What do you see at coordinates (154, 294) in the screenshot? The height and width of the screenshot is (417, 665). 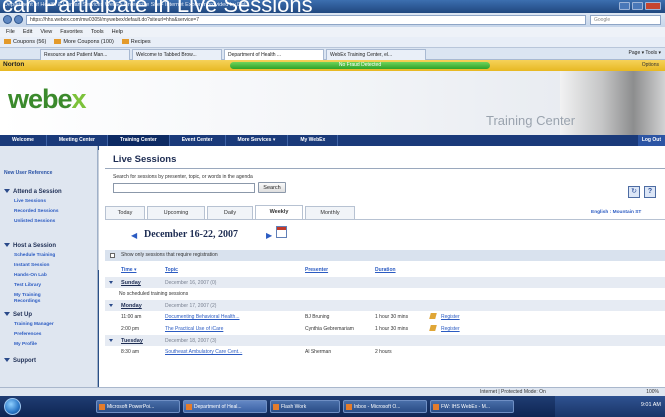 I see `empty-message: No scheduled training sessions` at bounding box center [154, 294].